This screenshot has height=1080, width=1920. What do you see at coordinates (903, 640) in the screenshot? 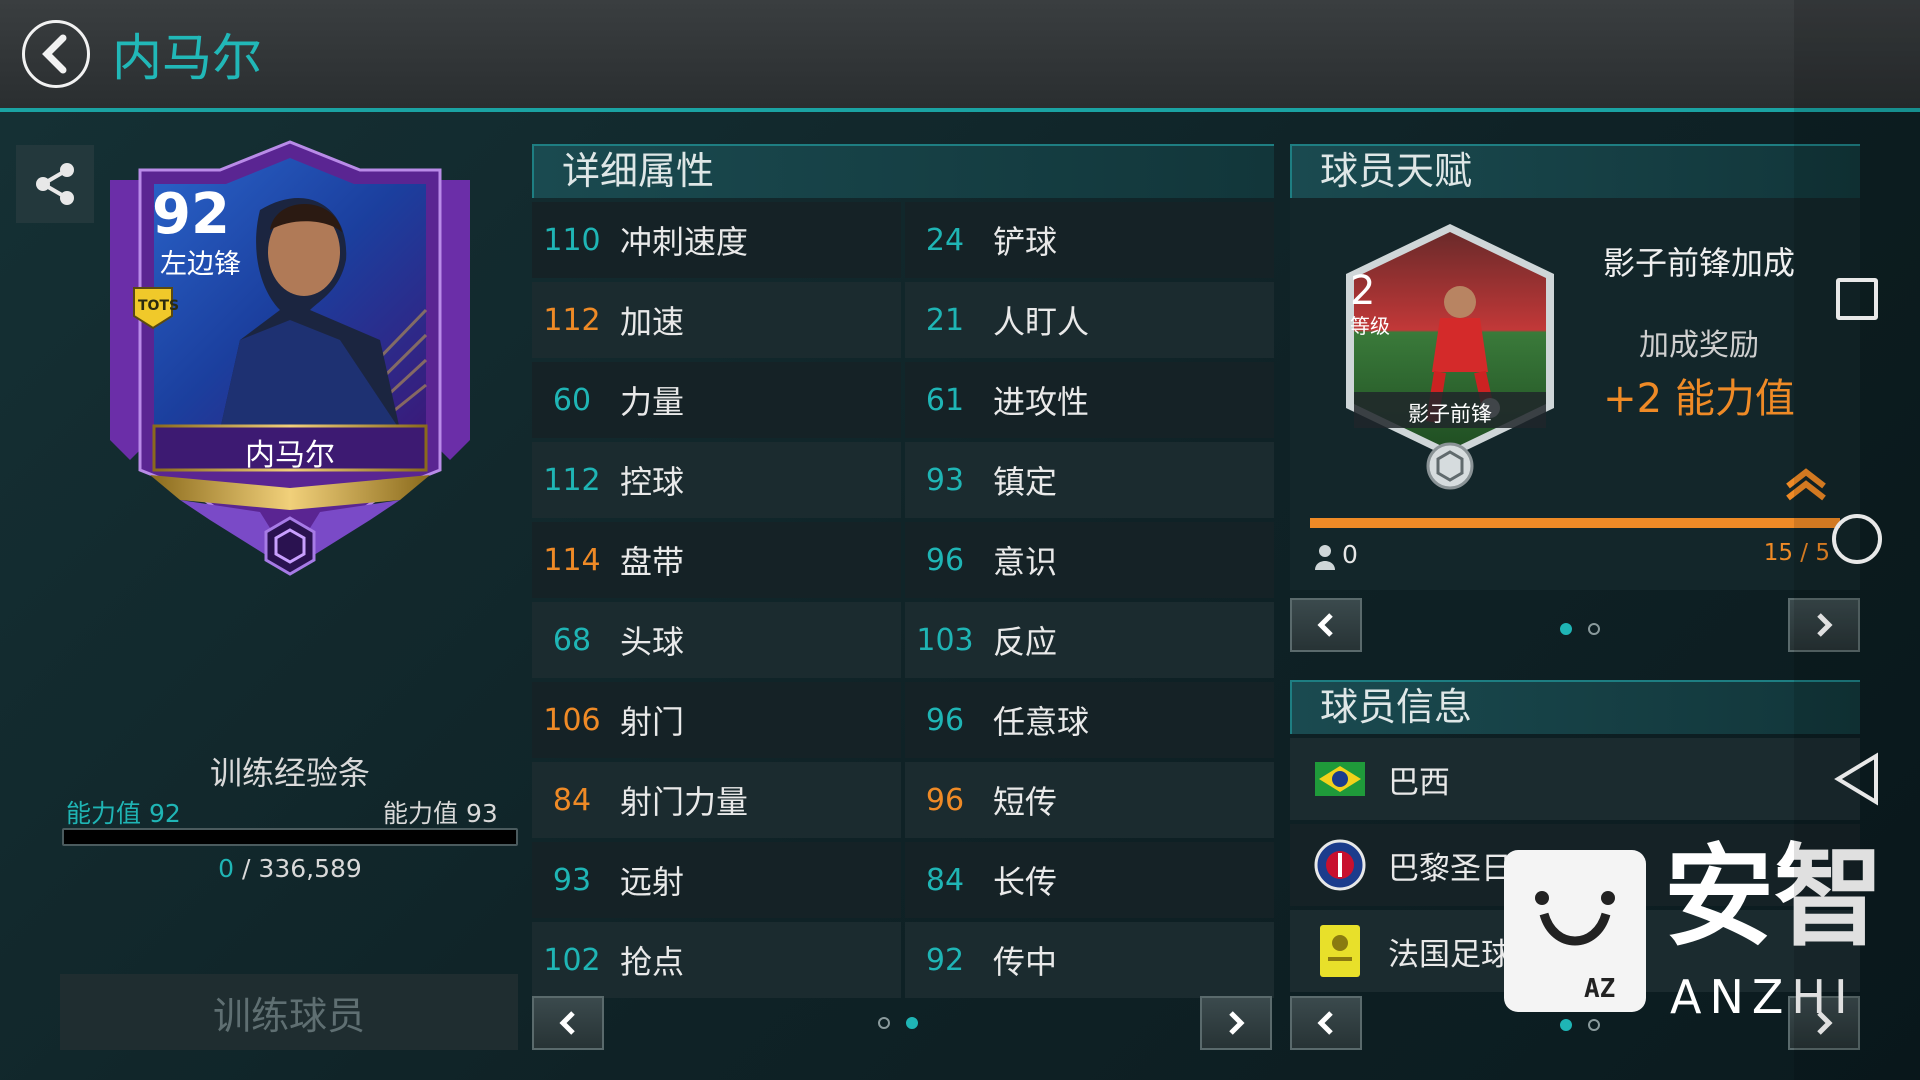
I see `attribute-row: 68 头球 103 反应` at bounding box center [903, 640].